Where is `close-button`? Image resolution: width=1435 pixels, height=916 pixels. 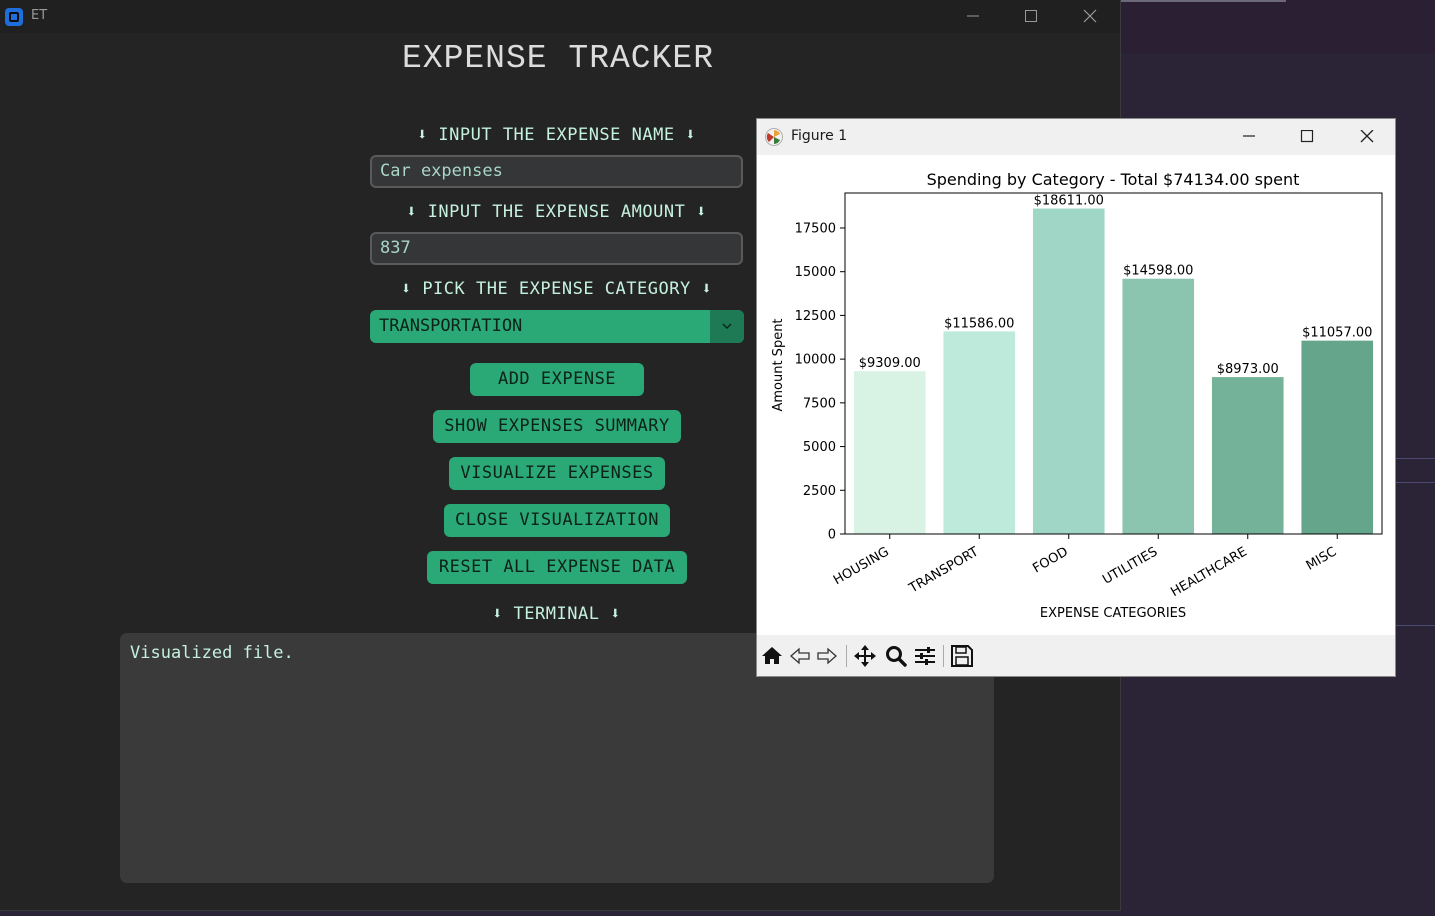 close-button is located at coordinates (1090, 16).